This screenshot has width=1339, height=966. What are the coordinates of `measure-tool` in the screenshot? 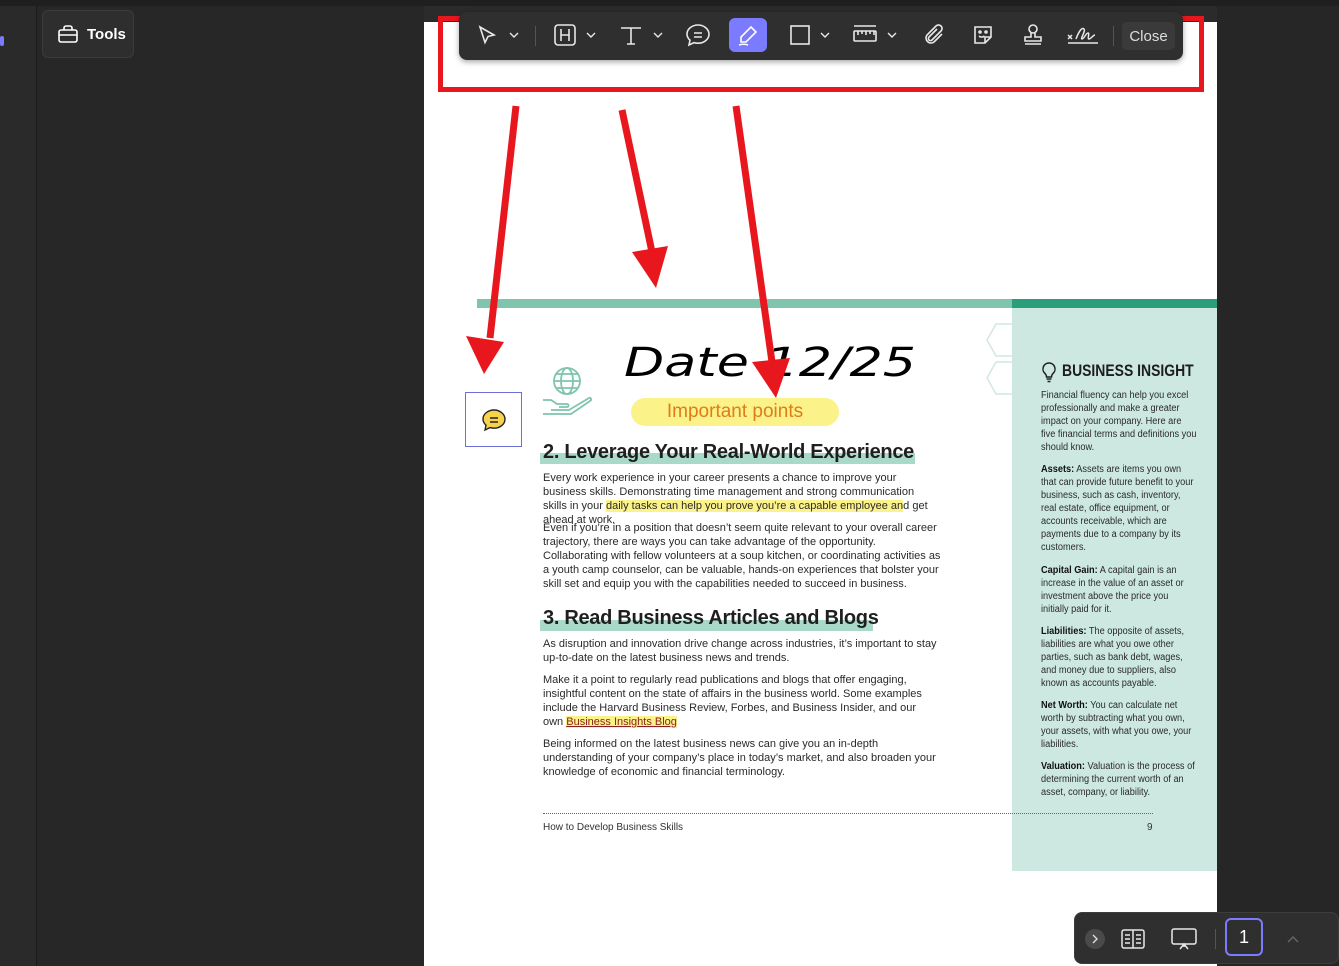 It's located at (875, 35).